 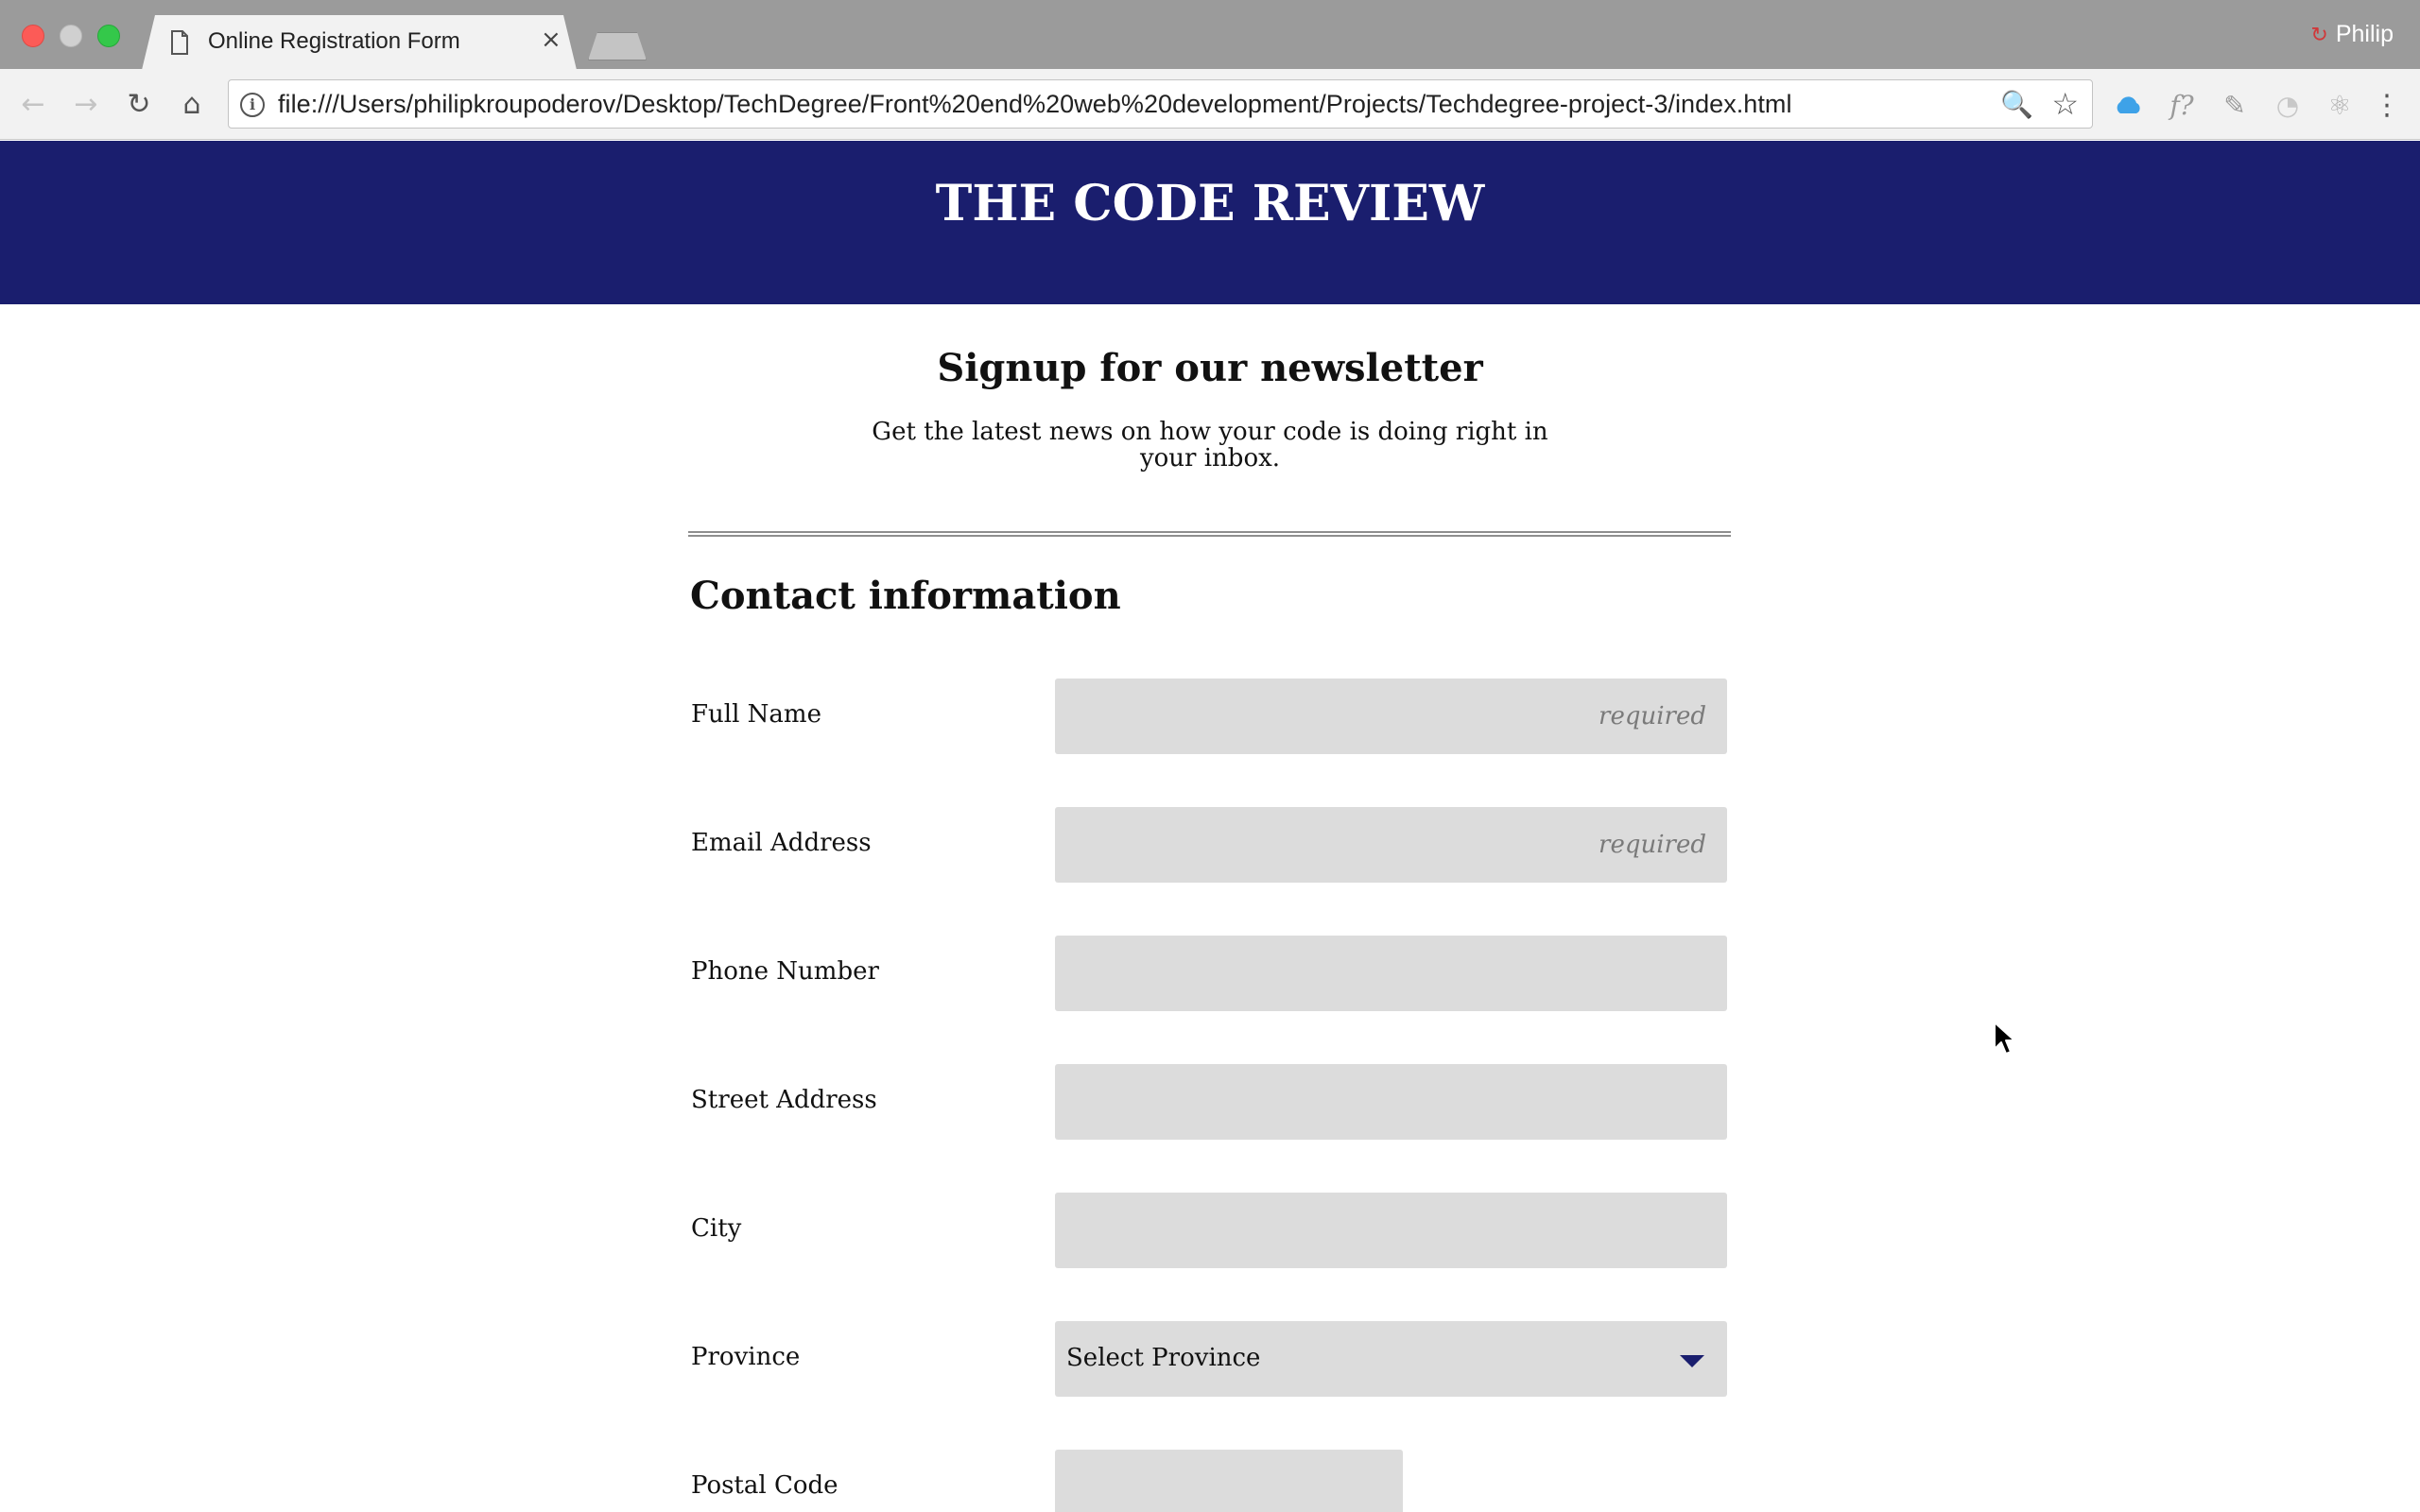 What do you see at coordinates (71, 36) in the screenshot?
I see `window-minimize-button` at bounding box center [71, 36].